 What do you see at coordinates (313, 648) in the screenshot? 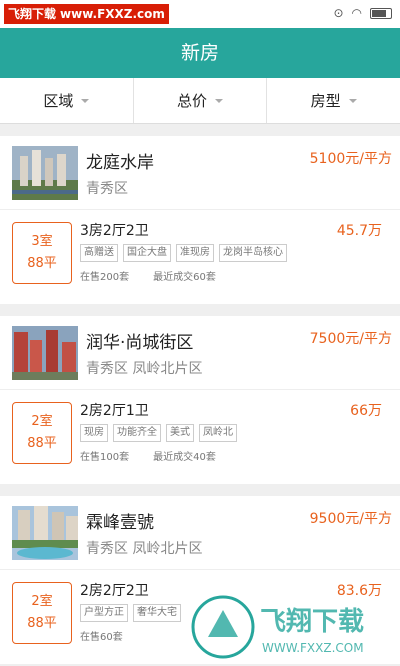
I see `brand-watermark-site: WWW.FXXZ.COM` at bounding box center [313, 648].